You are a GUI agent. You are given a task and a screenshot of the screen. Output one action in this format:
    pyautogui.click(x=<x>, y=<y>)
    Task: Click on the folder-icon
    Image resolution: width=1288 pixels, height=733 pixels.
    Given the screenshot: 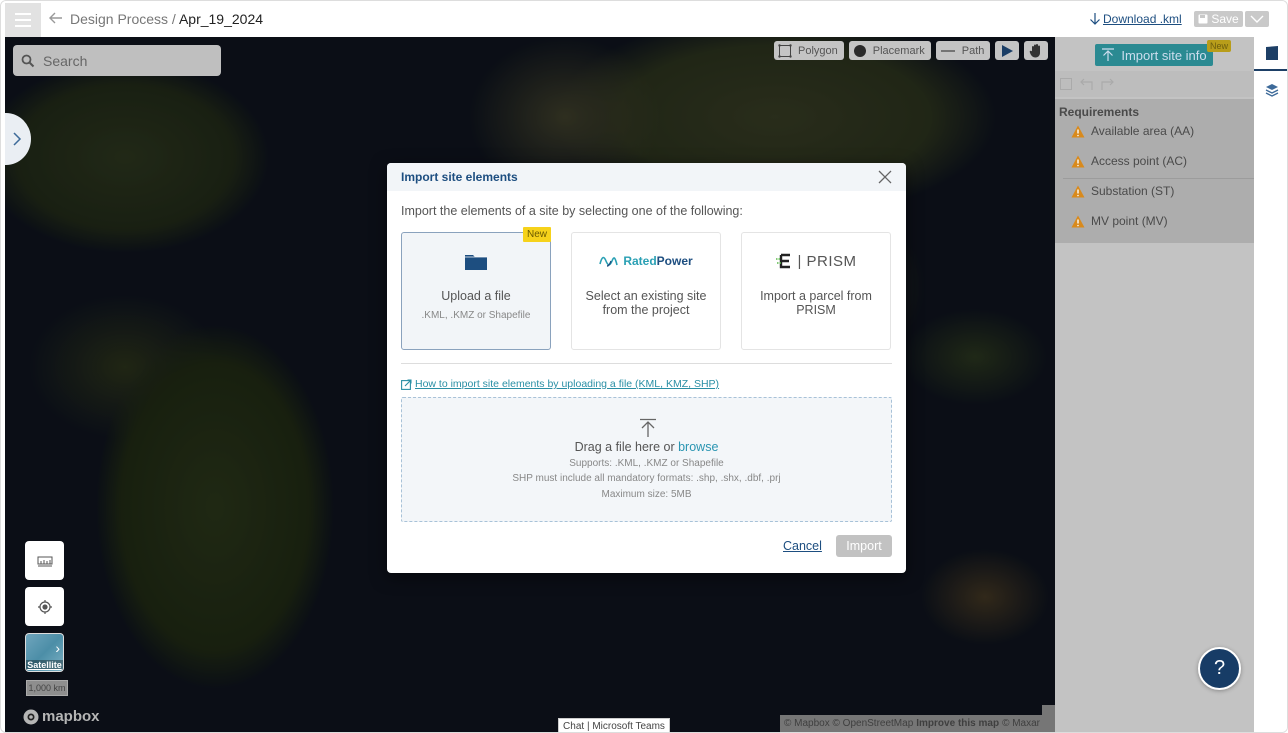 What is the action you would take?
    pyautogui.click(x=476, y=262)
    